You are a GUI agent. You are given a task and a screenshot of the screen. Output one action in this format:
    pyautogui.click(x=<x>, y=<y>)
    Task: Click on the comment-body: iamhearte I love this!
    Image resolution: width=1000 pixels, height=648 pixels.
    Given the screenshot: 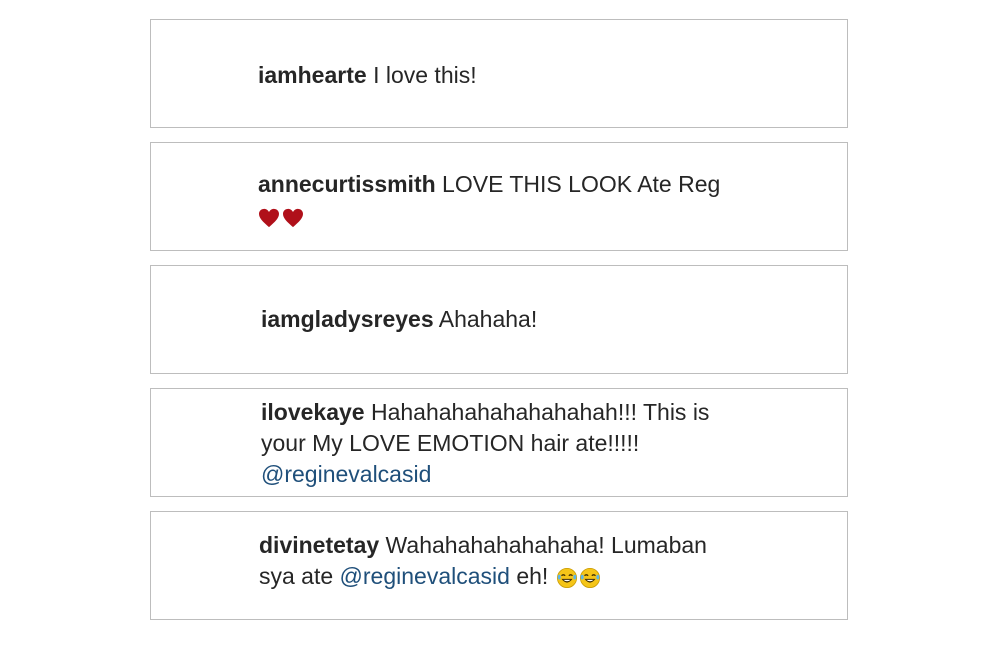 What is the action you would take?
    pyautogui.click(x=498, y=75)
    